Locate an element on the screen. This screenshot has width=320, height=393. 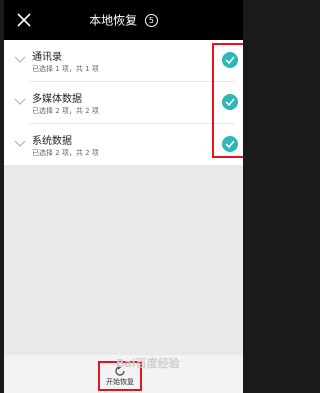
restore-icon is located at coordinates (120, 370).